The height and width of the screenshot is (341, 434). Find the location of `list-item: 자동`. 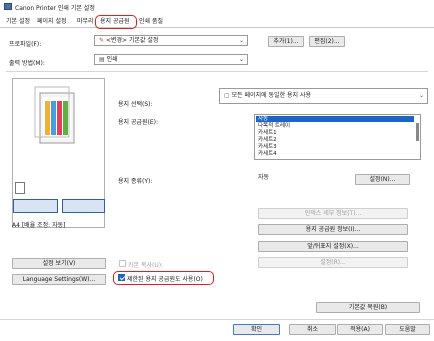

list-item: 자동 is located at coordinates (335, 119).